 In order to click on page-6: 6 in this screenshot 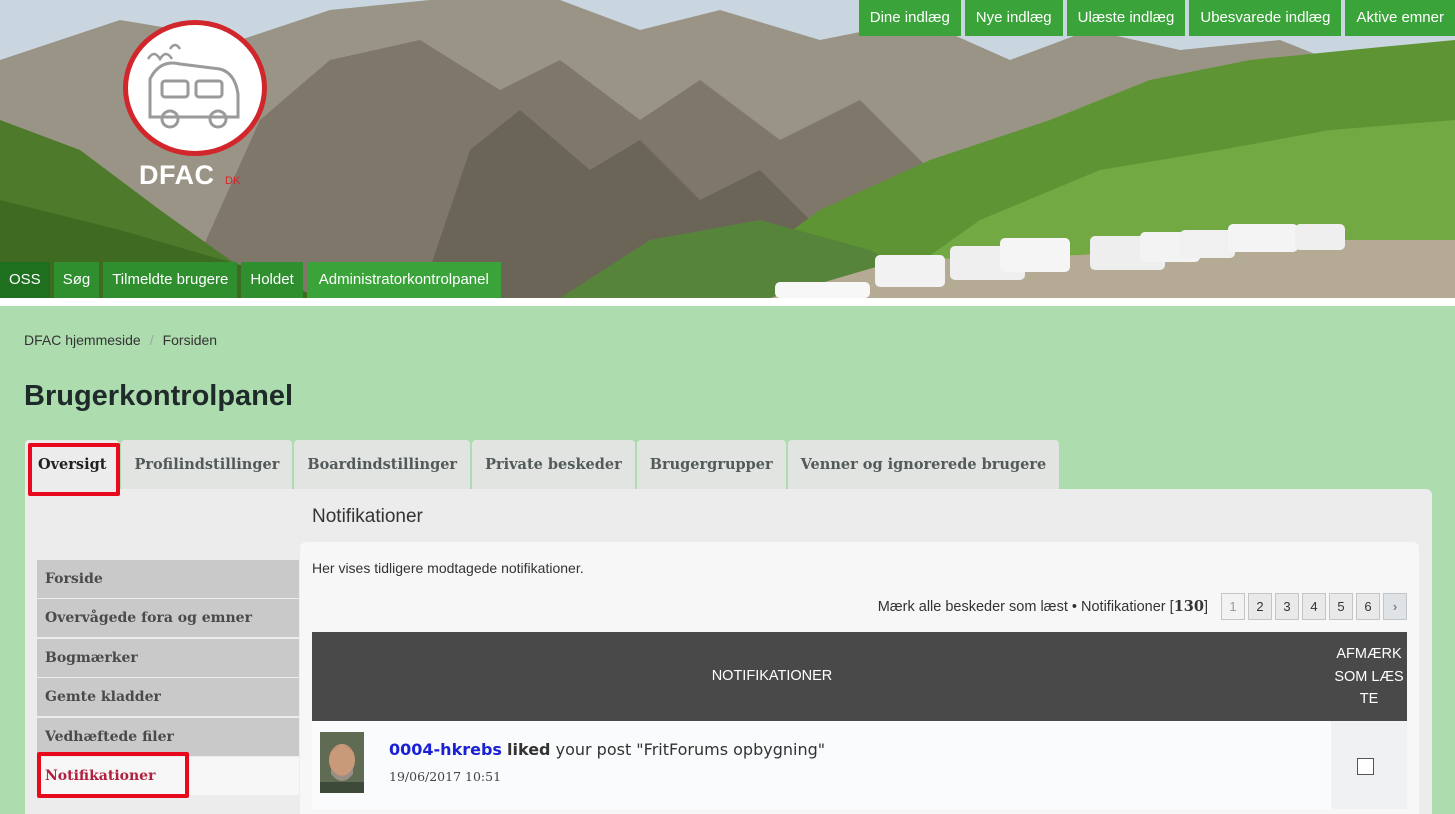, I will do `click(1368, 606)`.